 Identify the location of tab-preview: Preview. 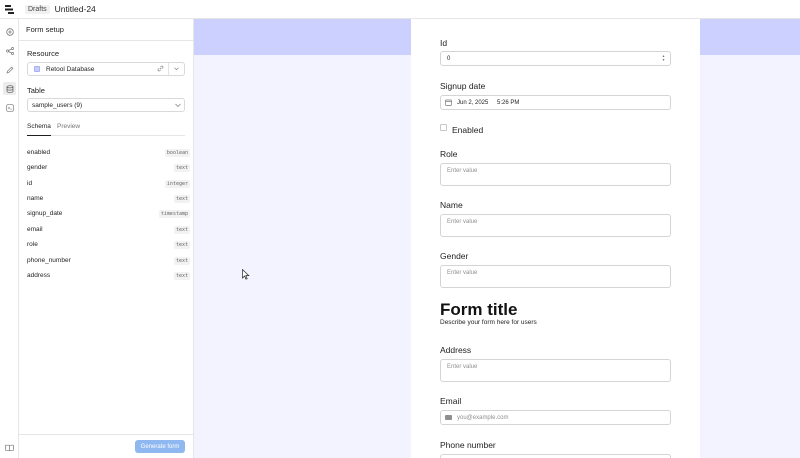
(68, 126).